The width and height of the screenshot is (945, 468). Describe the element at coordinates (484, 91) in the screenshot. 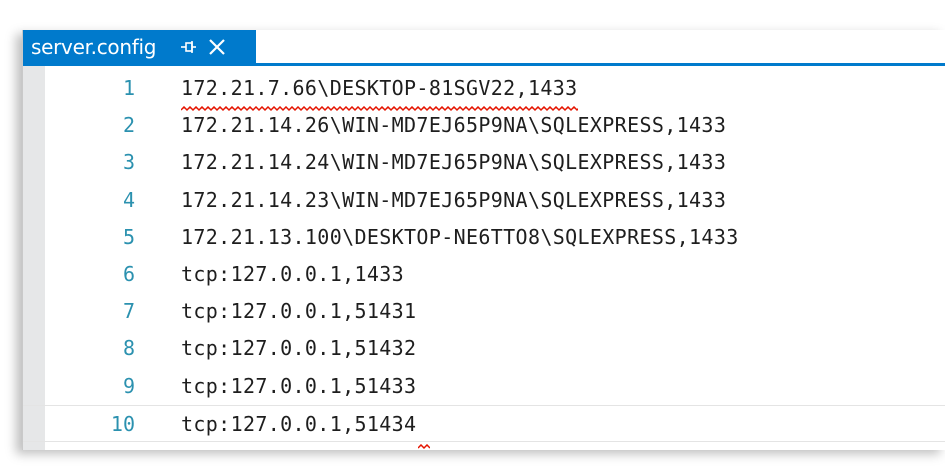

I see `code-line: 1 172.21.7.66\DESKTOP-81SGV22,1433` at that location.